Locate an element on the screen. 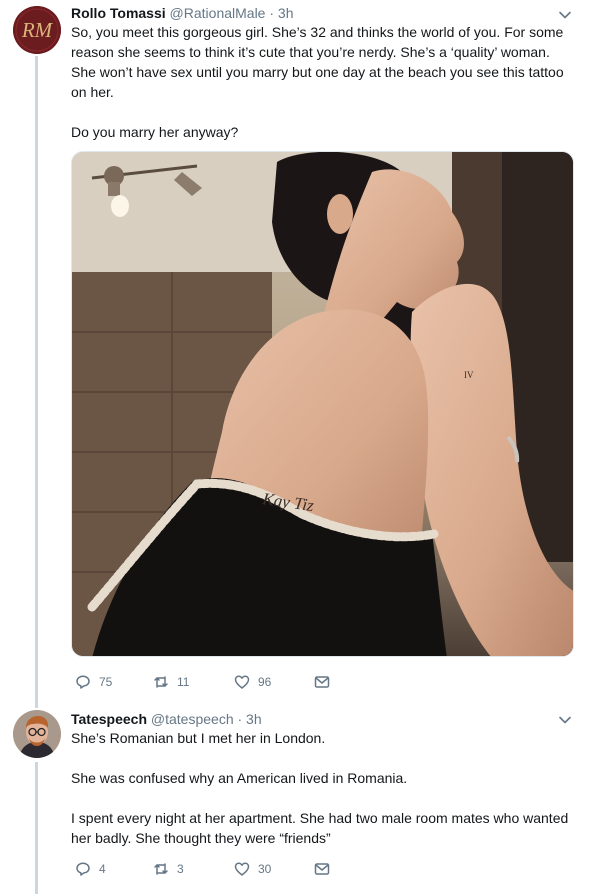  reply-count: 75 is located at coordinates (106, 682).